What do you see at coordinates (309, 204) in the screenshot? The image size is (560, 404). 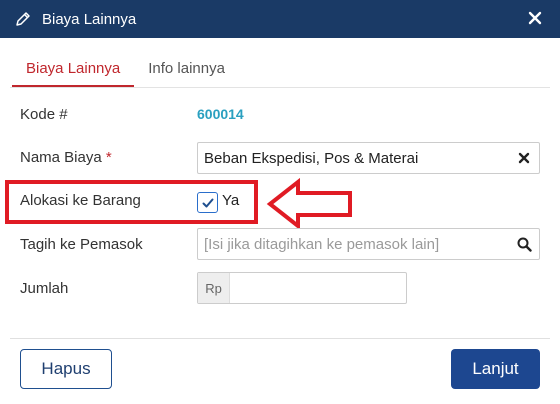 I see `annotation-left-arrow` at bounding box center [309, 204].